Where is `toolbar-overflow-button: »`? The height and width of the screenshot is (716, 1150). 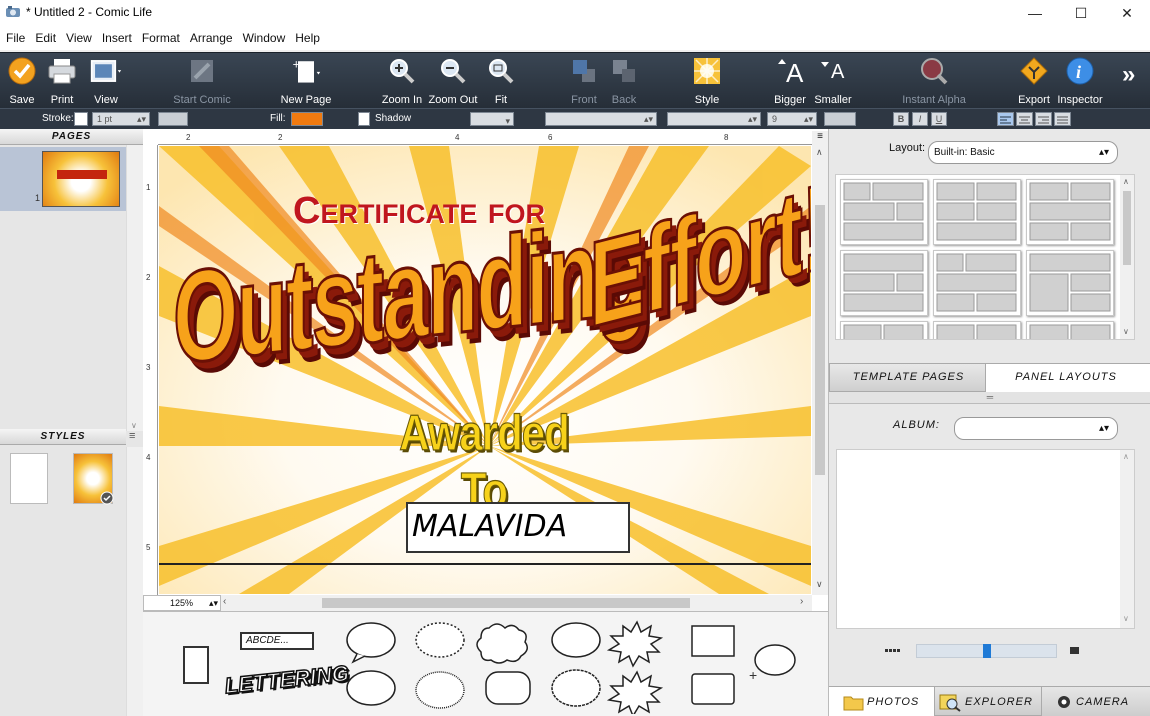 toolbar-overflow-button: » is located at coordinates (1128, 75).